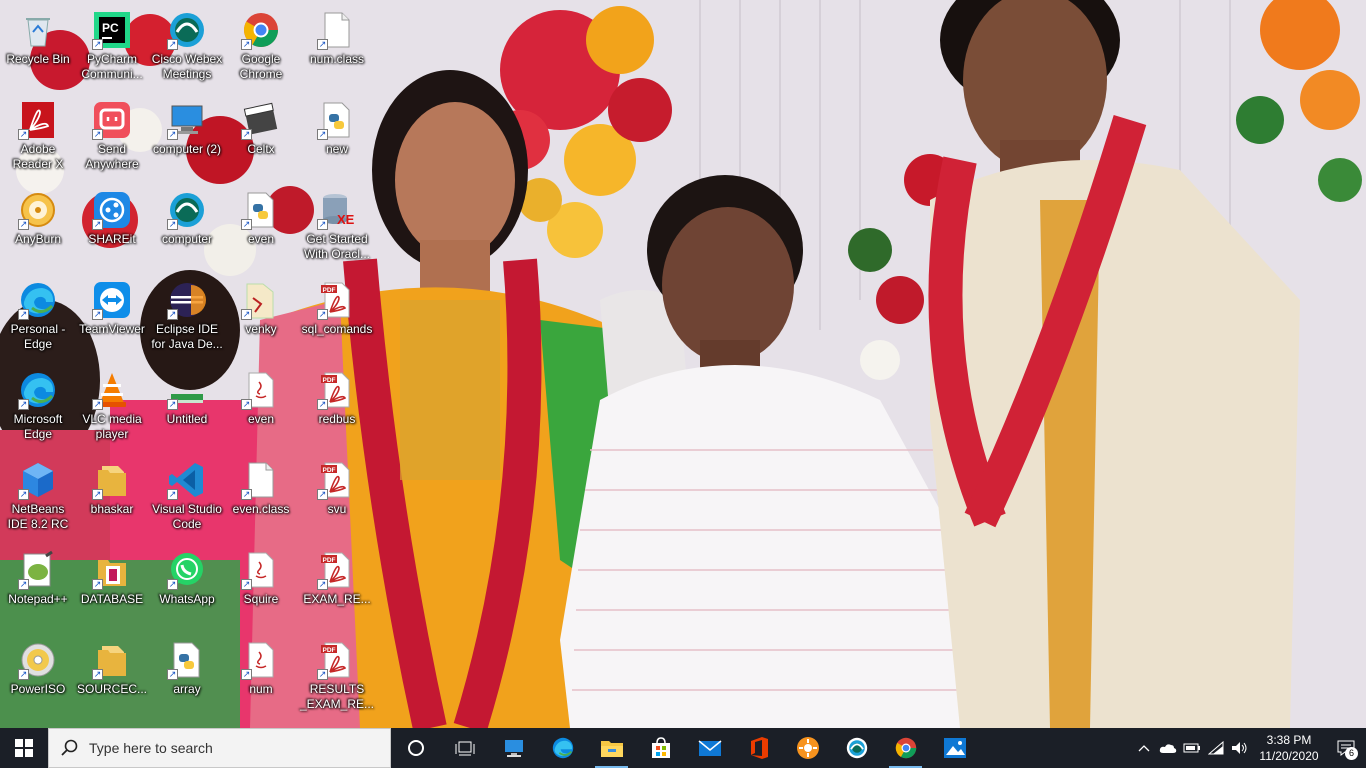 The width and height of the screenshot is (1366, 768). What do you see at coordinates (38, 496) in the screenshot?
I see `desktop-icon: ↗ NetBeans IDE 8.2 RC` at bounding box center [38, 496].